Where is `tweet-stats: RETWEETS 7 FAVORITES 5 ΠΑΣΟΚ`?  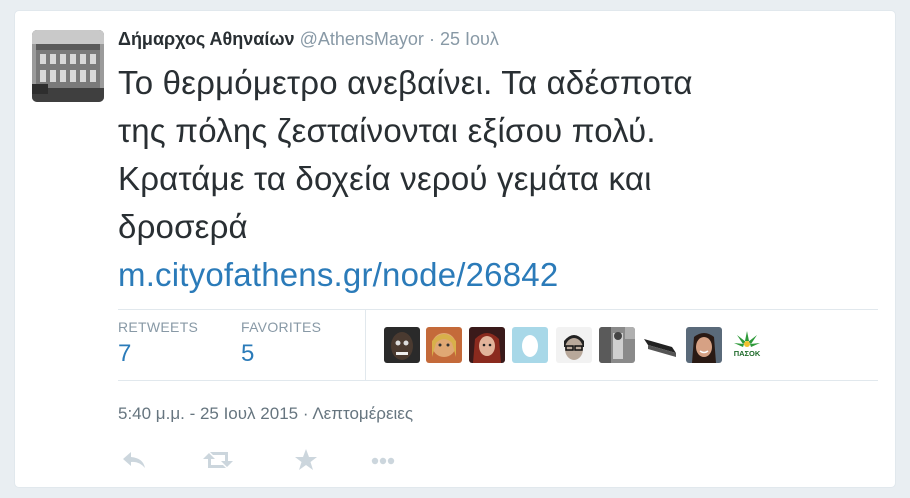 tweet-stats: RETWEETS 7 FAVORITES 5 ΠΑΣΟΚ is located at coordinates (498, 345).